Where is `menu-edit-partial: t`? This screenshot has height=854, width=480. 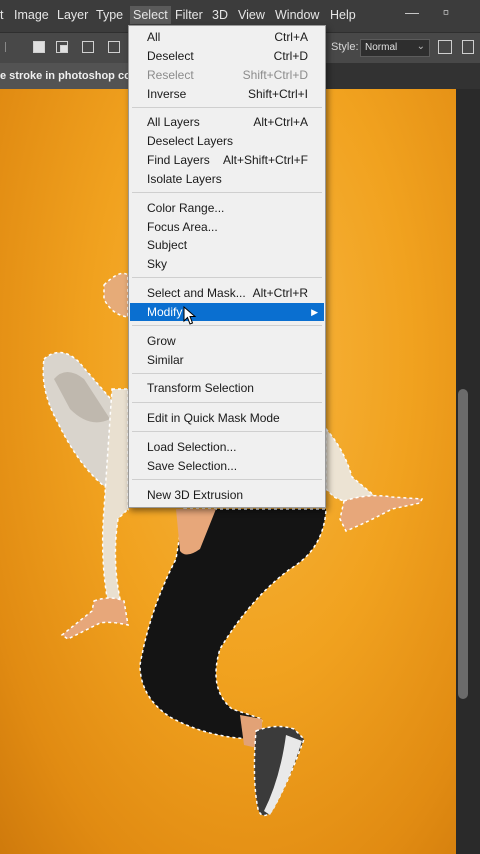
menu-edit-partial: t is located at coordinates (1, 15).